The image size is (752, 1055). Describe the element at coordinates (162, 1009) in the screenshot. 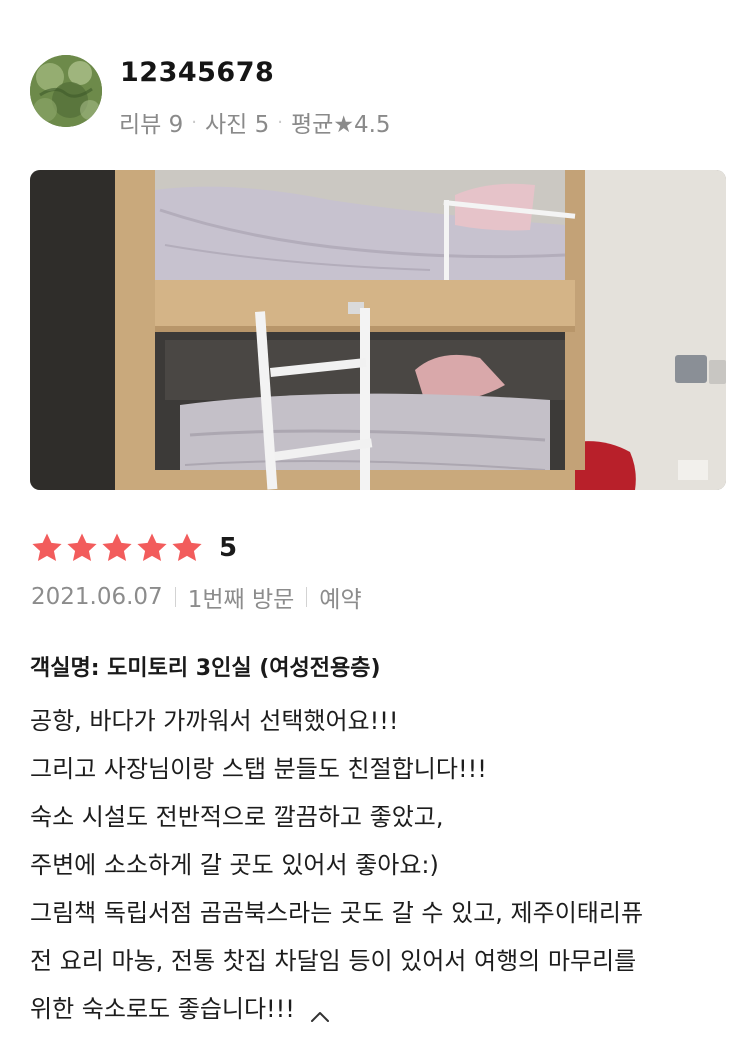

I see `review-line: 위한 숙소로도 좋습니다!!!` at that location.